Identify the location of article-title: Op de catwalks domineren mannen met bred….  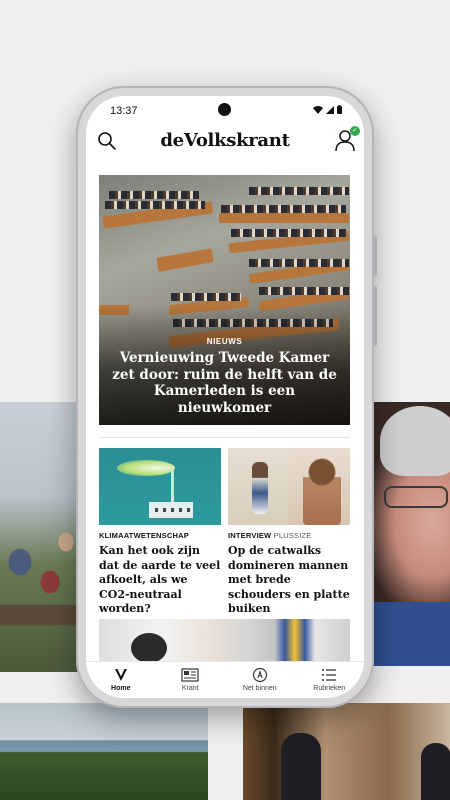
(289, 580).